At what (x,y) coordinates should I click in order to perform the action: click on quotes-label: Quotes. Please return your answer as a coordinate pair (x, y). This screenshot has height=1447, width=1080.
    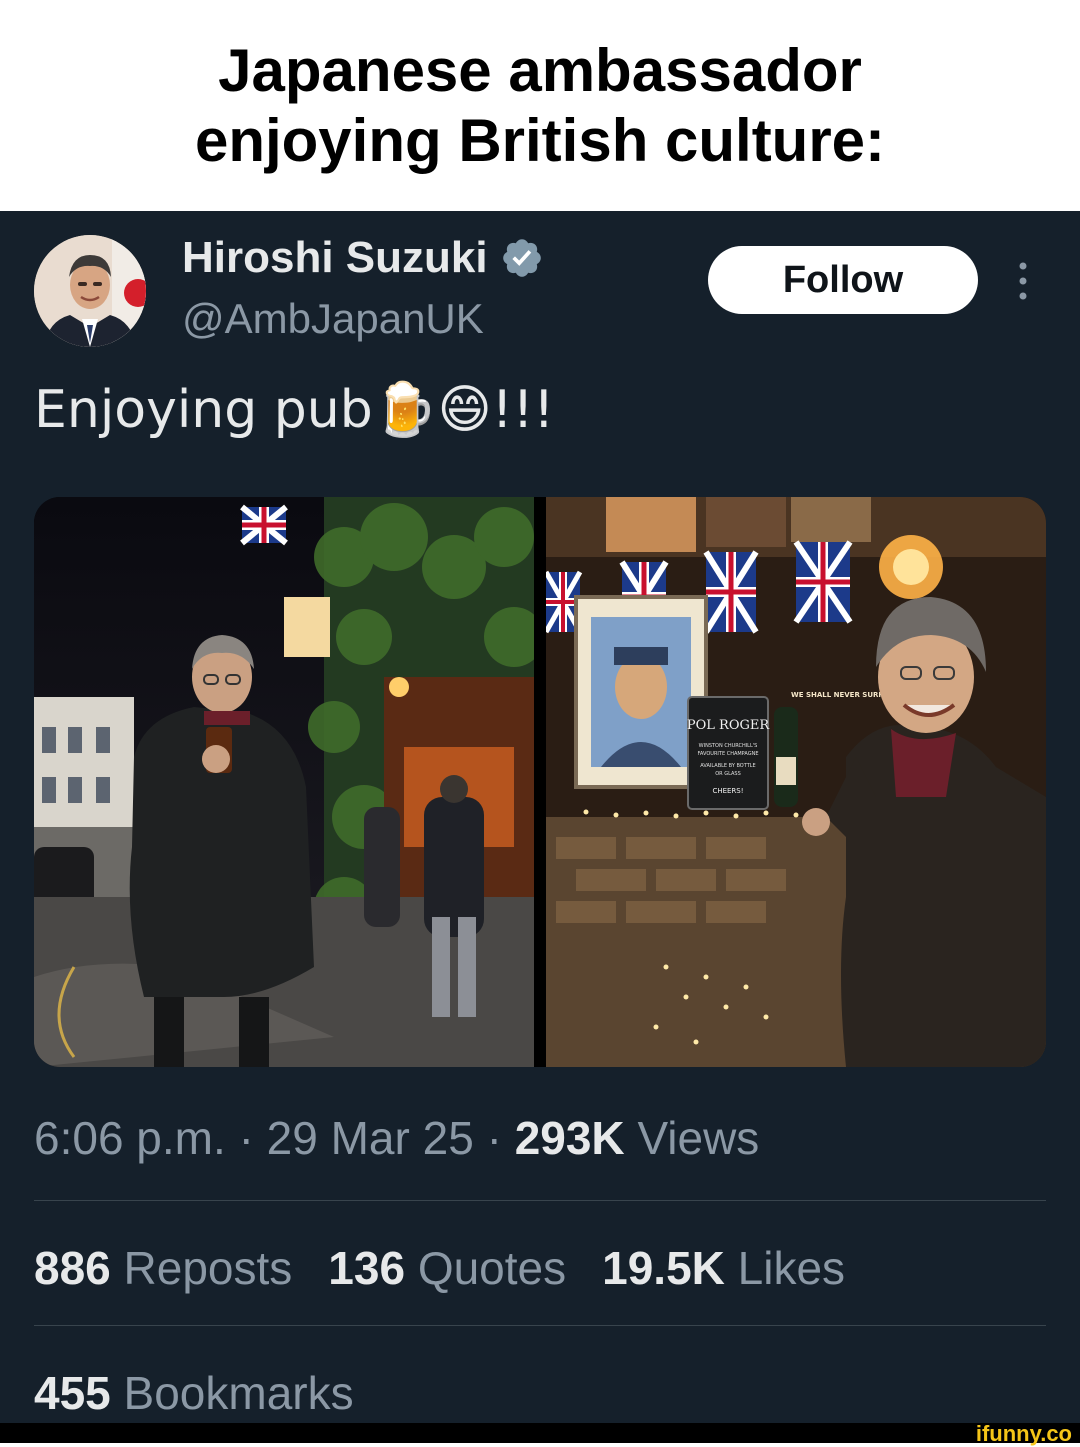
    Looking at the image, I should click on (492, 1268).